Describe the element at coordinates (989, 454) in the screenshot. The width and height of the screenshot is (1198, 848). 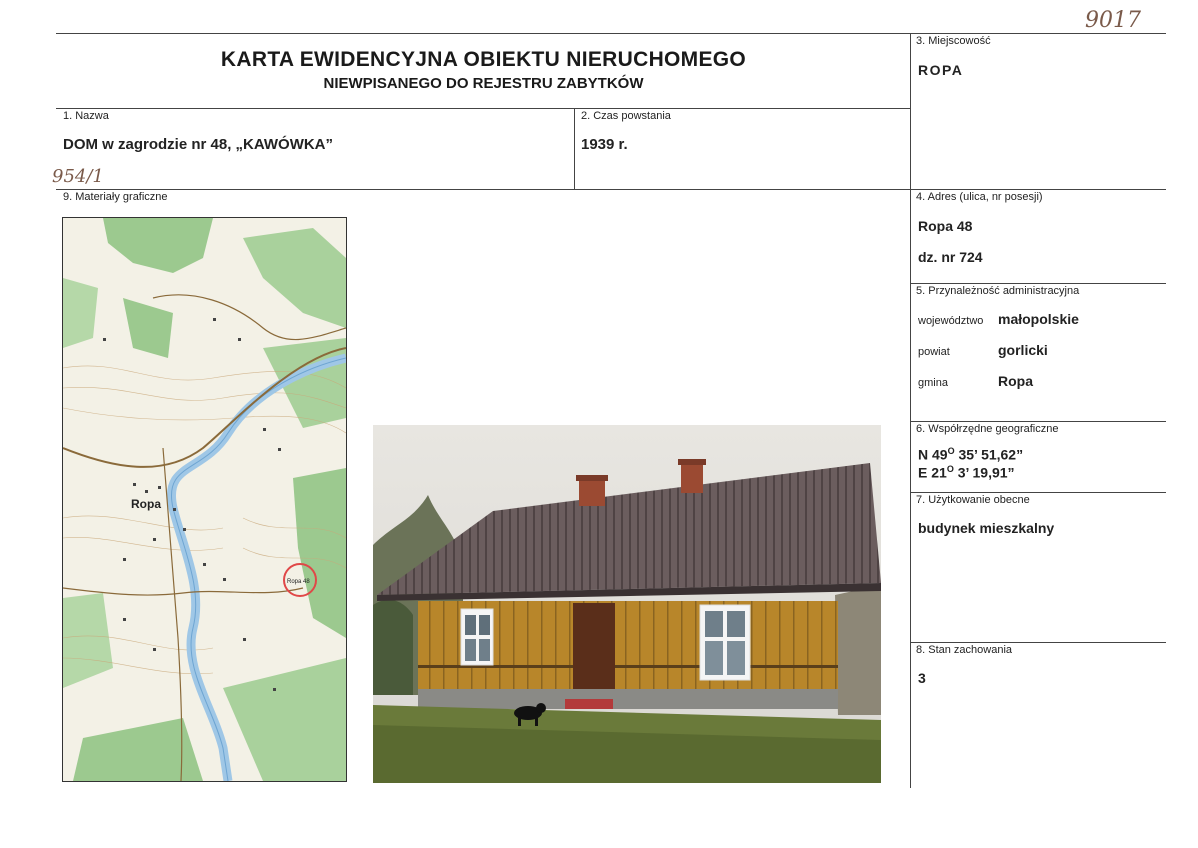
I see `coordinate-north-rest: 35’ 51,62”` at that location.